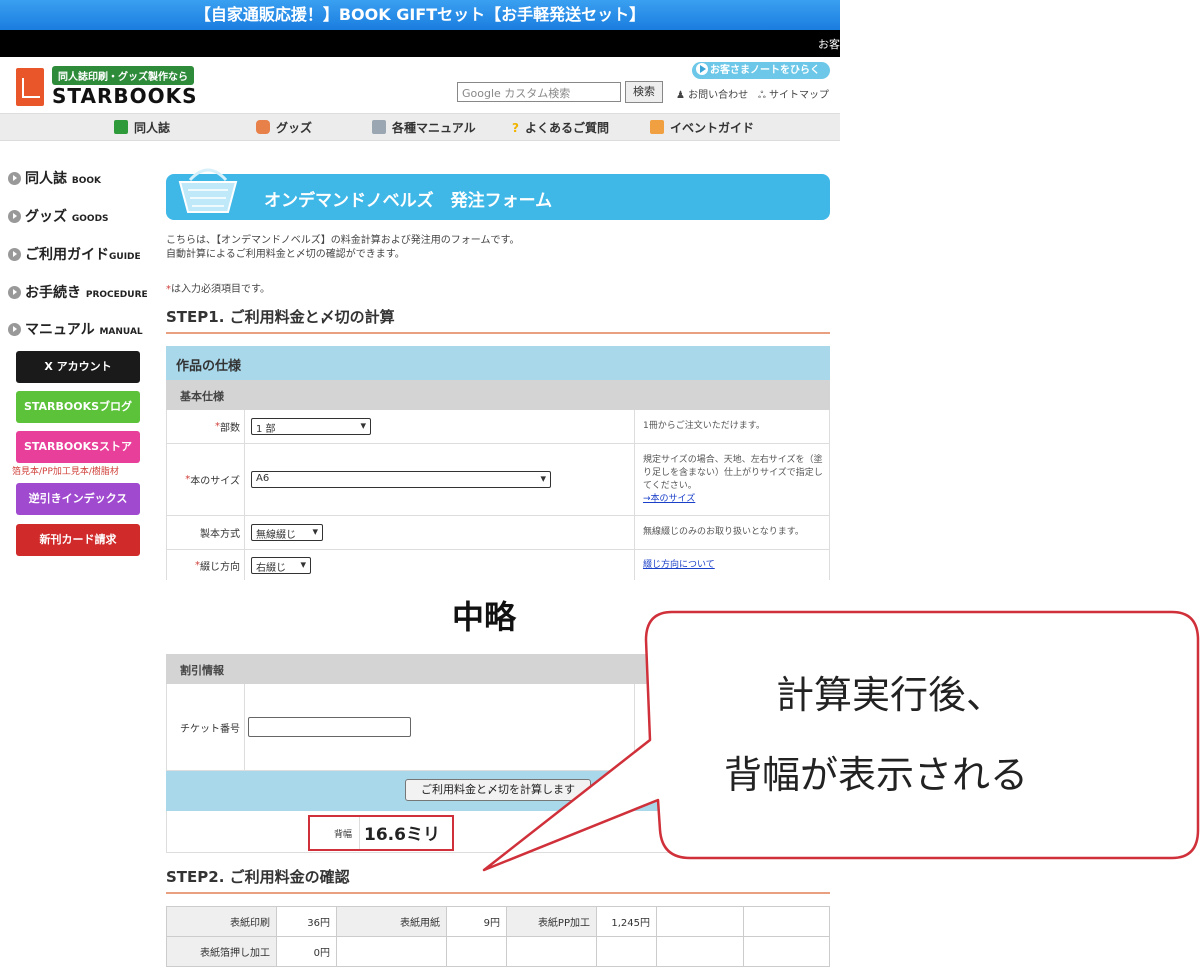 The width and height of the screenshot is (1200, 968). What do you see at coordinates (311, 426) in the screenshot?
I see `copies-select: 1 部` at bounding box center [311, 426].